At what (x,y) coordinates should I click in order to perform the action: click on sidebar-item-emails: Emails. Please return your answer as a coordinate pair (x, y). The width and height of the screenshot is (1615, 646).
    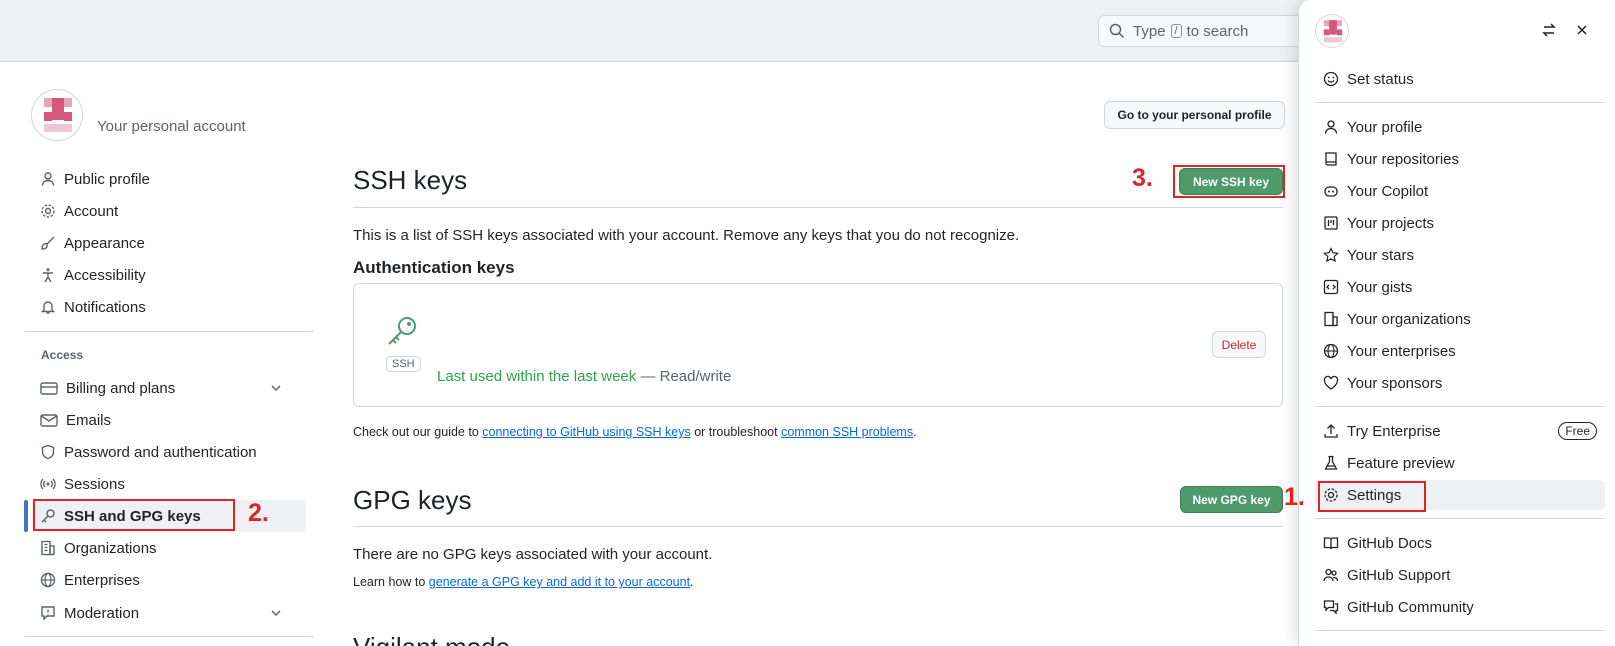
    Looking at the image, I should click on (165, 420).